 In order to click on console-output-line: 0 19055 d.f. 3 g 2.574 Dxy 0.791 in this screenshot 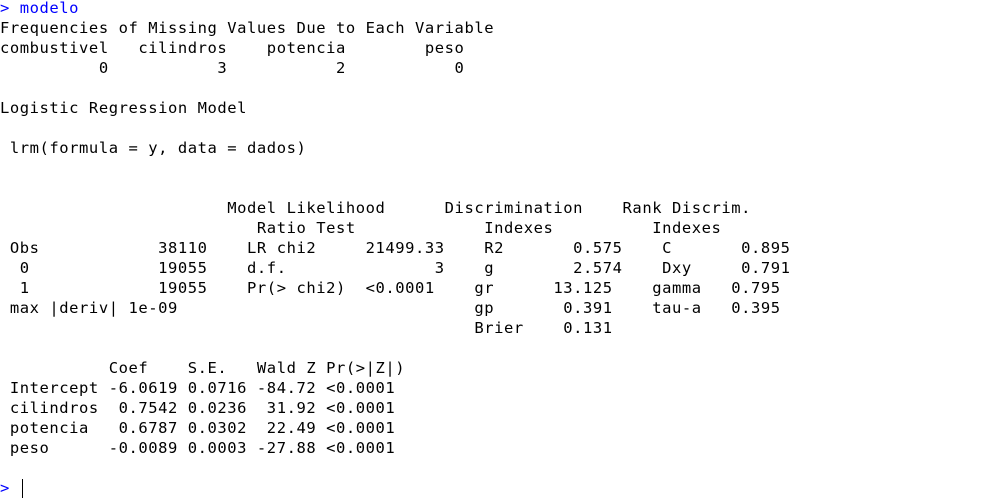, I will do `click(415, 268)`.